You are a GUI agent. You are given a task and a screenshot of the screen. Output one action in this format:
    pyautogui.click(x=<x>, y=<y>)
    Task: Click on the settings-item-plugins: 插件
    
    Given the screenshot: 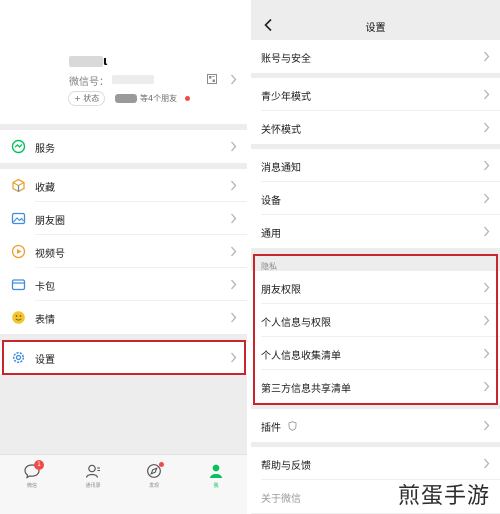 What is the action you would take?
    pyautogui.click(x=375, y=425)
    